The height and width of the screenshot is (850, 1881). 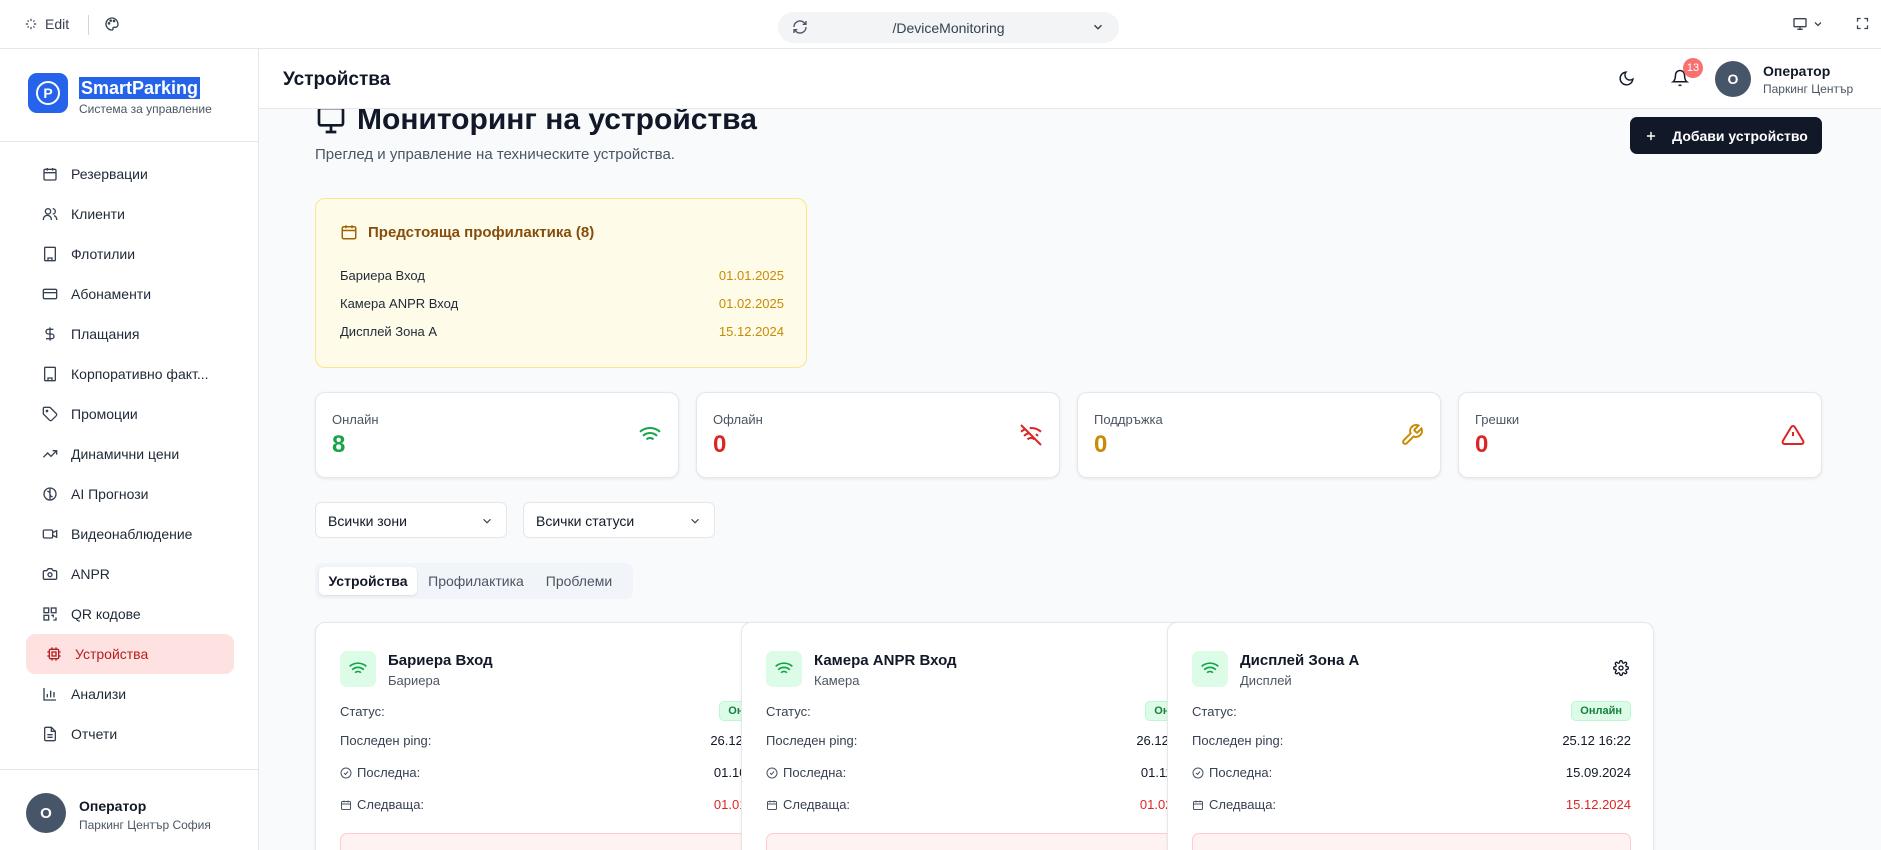 I want to click on ping-value: 25.12 16:22, so click(x=1596, y=740).